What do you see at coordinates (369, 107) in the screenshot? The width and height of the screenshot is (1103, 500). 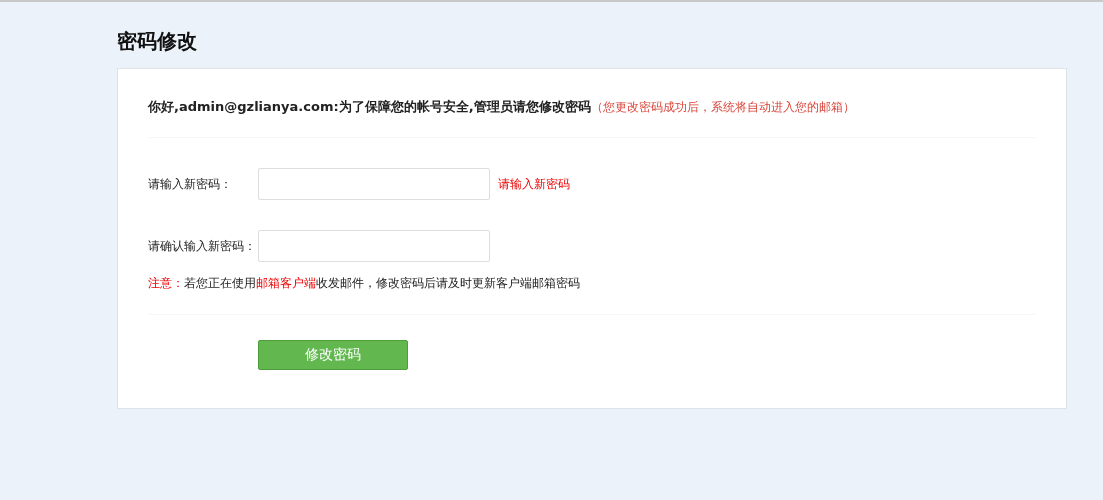 I see `greeting-text: 你好,admin@gzlianya.com:为了保障您的帐号安全,管理员请您修改密码` at bounding box center [369, 107].